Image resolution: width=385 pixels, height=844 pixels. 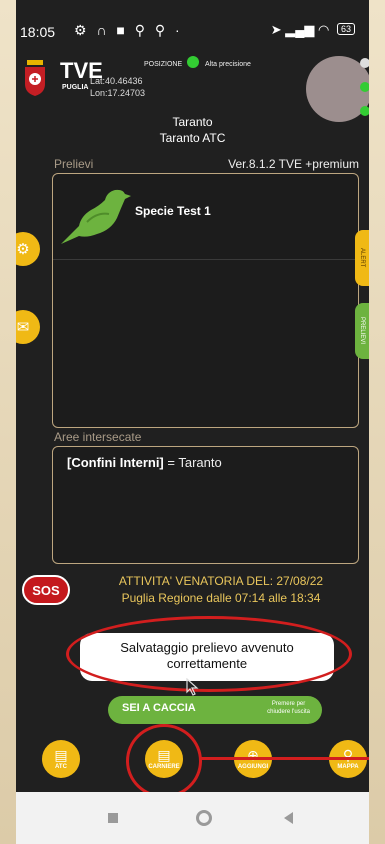 I want to click on nav-atc-label: ATC, so click(x=61, y=767).